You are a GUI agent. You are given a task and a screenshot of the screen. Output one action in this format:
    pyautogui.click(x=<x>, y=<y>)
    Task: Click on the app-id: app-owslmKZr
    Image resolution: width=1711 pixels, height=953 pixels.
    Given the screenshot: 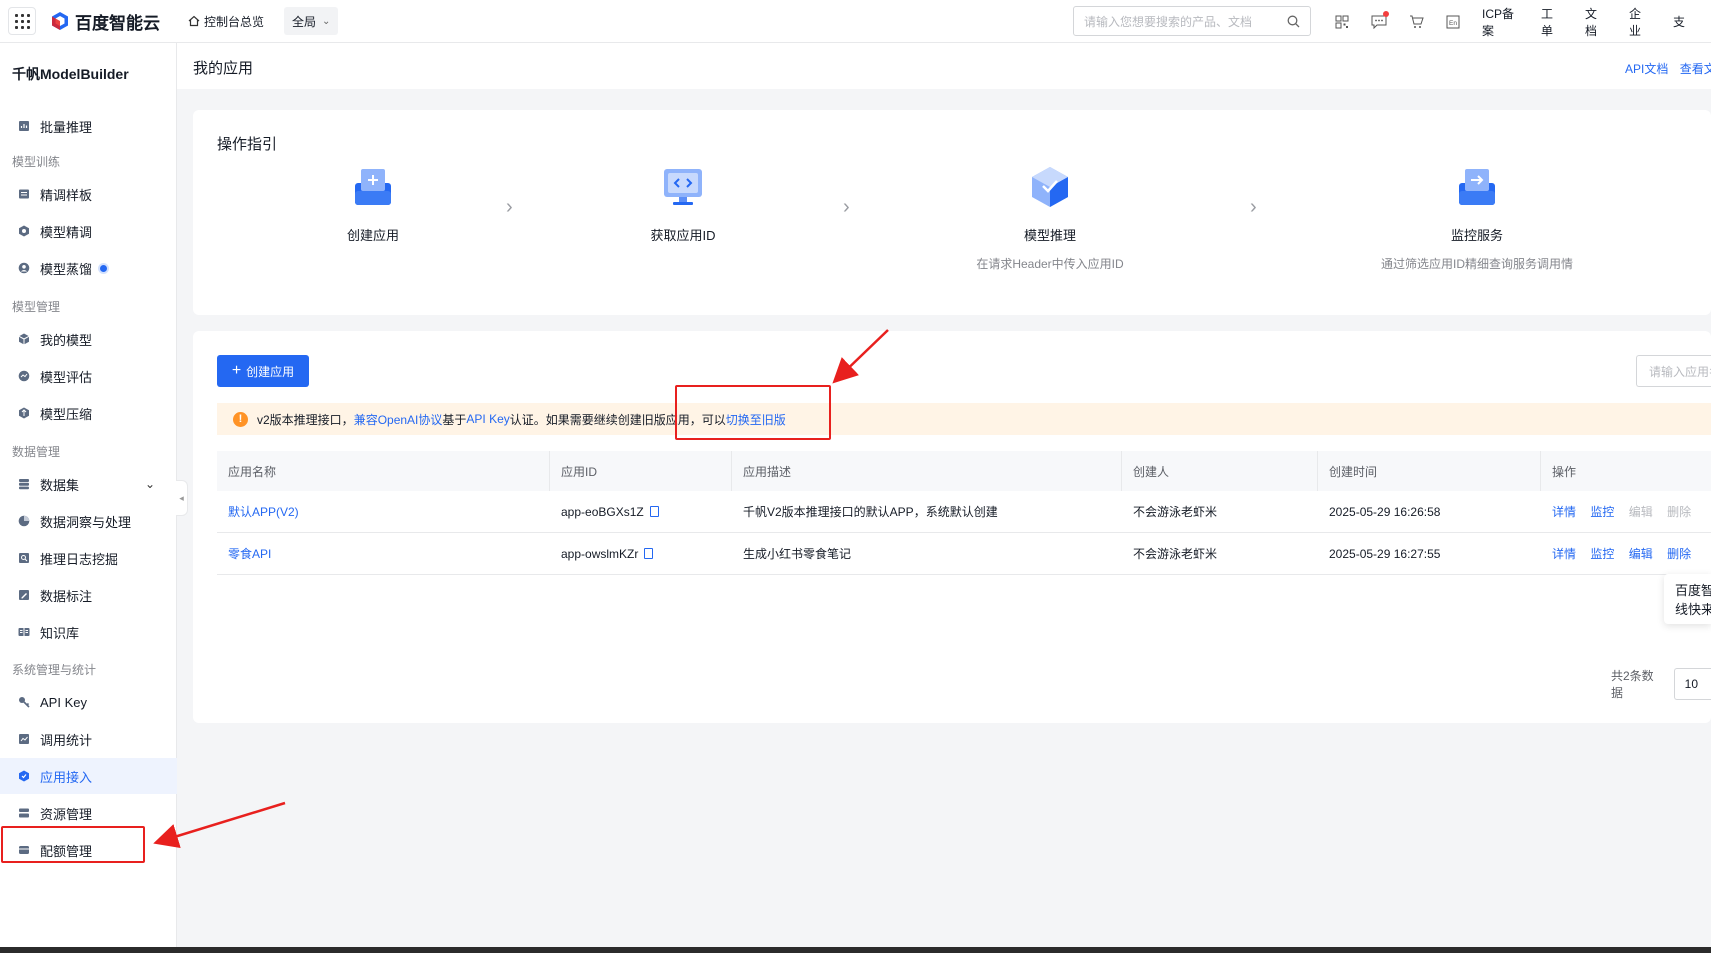 What is the action you would take?
    pyautogui.click(x=600, y=553)
    